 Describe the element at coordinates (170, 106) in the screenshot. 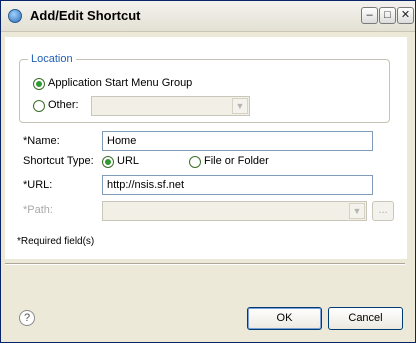

I see `other-combo: ▼` at that location.